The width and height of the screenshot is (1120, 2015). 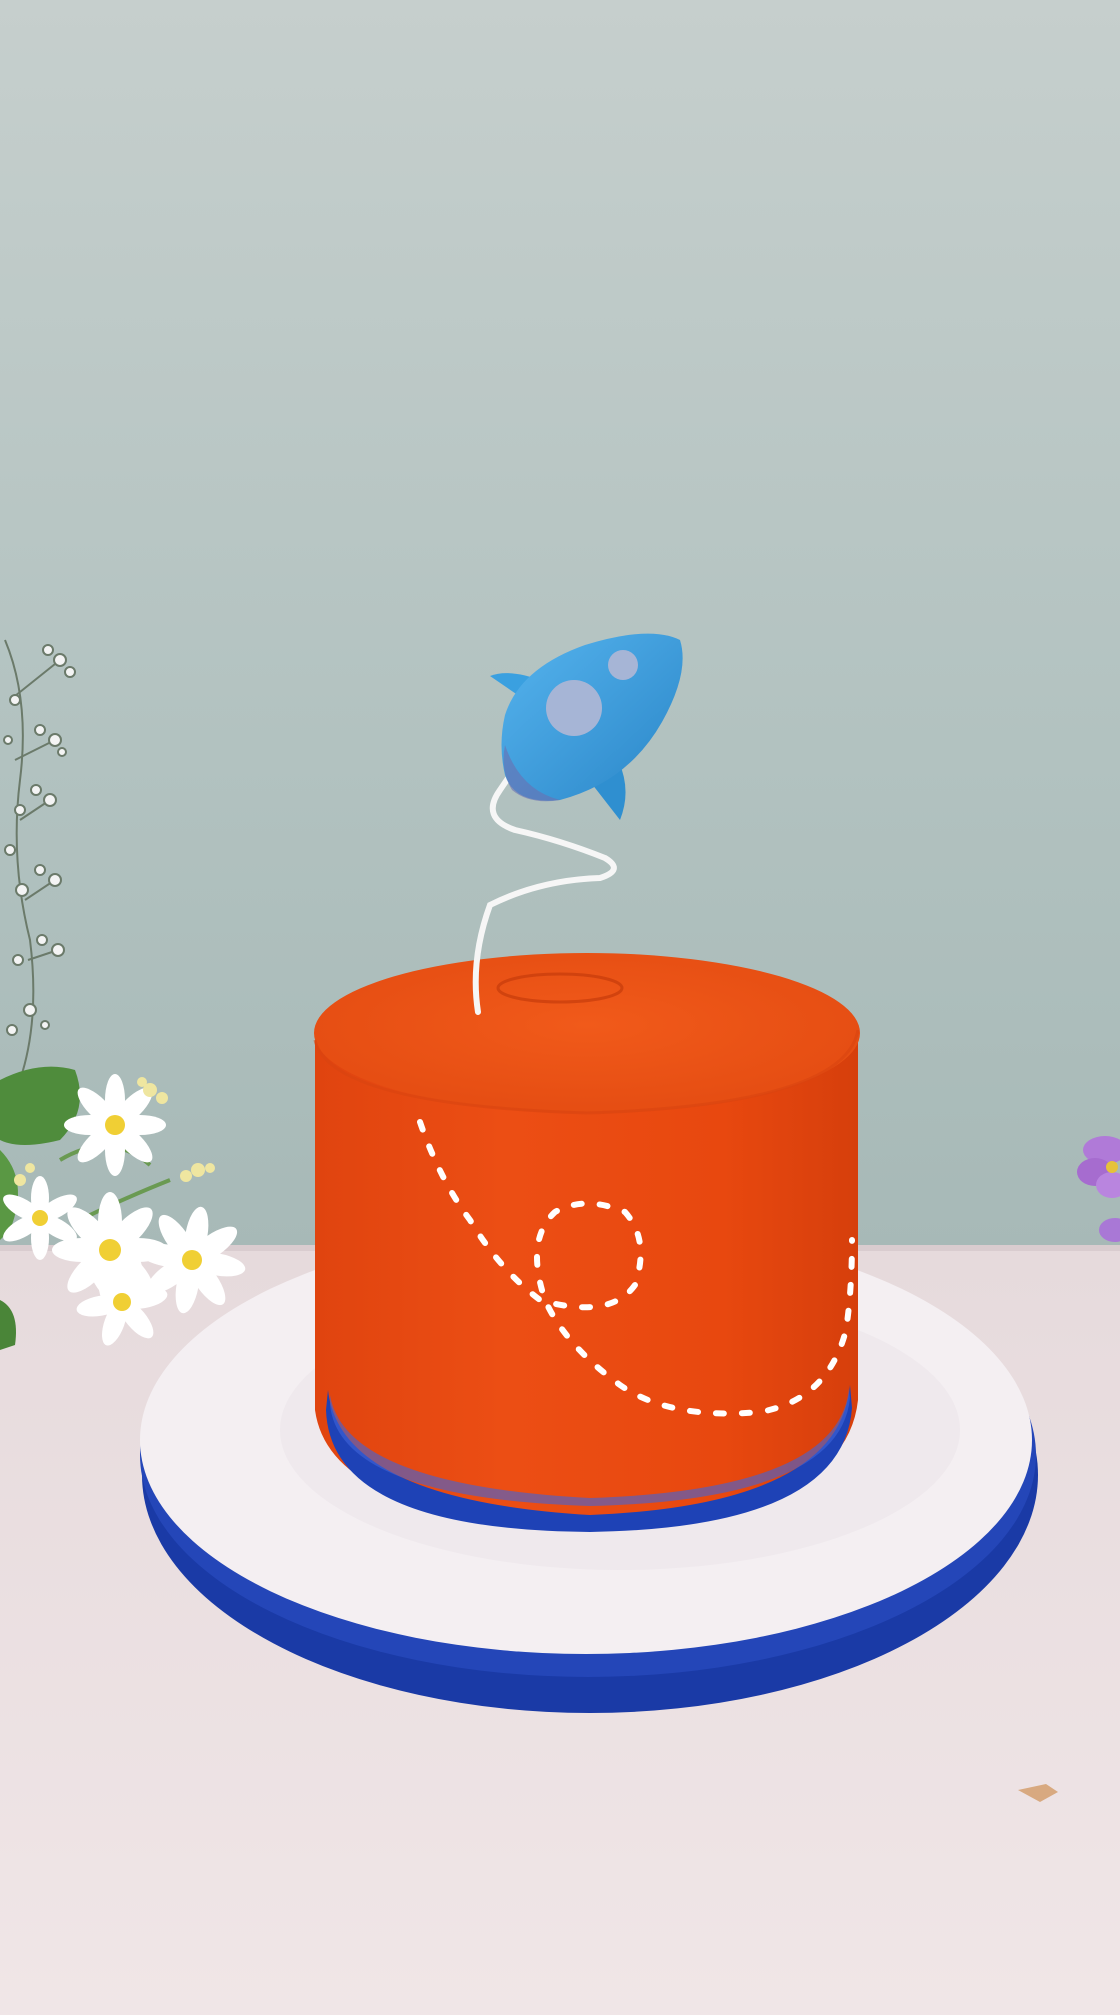 What do you see at coordinates (623, 665) in the screenshot?
I see `rocket-window-small` at bounding box center [623, 665].